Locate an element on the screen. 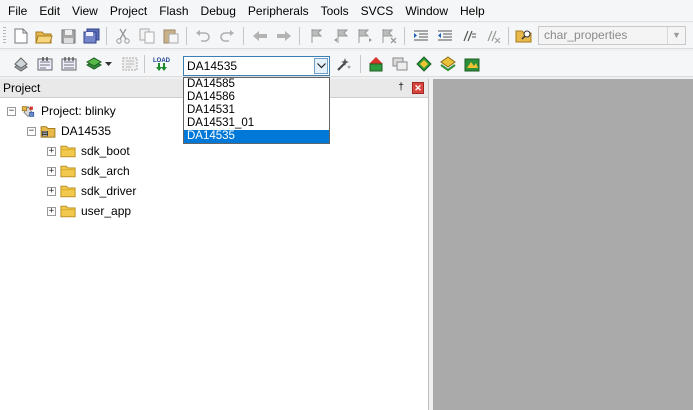 The image size is (693, 410). navigate-forward-icon is located at coordinates (284, 36).